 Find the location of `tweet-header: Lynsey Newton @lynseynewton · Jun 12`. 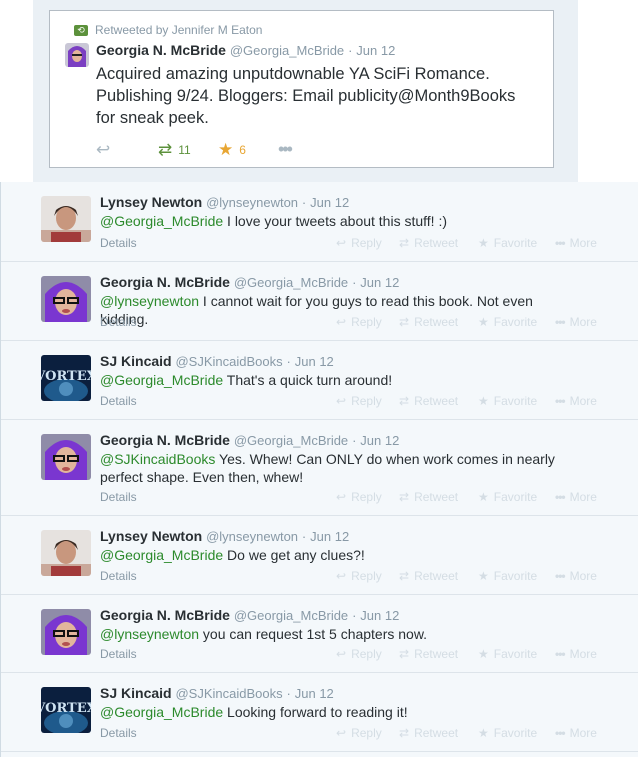

tweet-header: Lynsey Newton @lynseynewton · Jun 12 is located at coordinates (224, 536).